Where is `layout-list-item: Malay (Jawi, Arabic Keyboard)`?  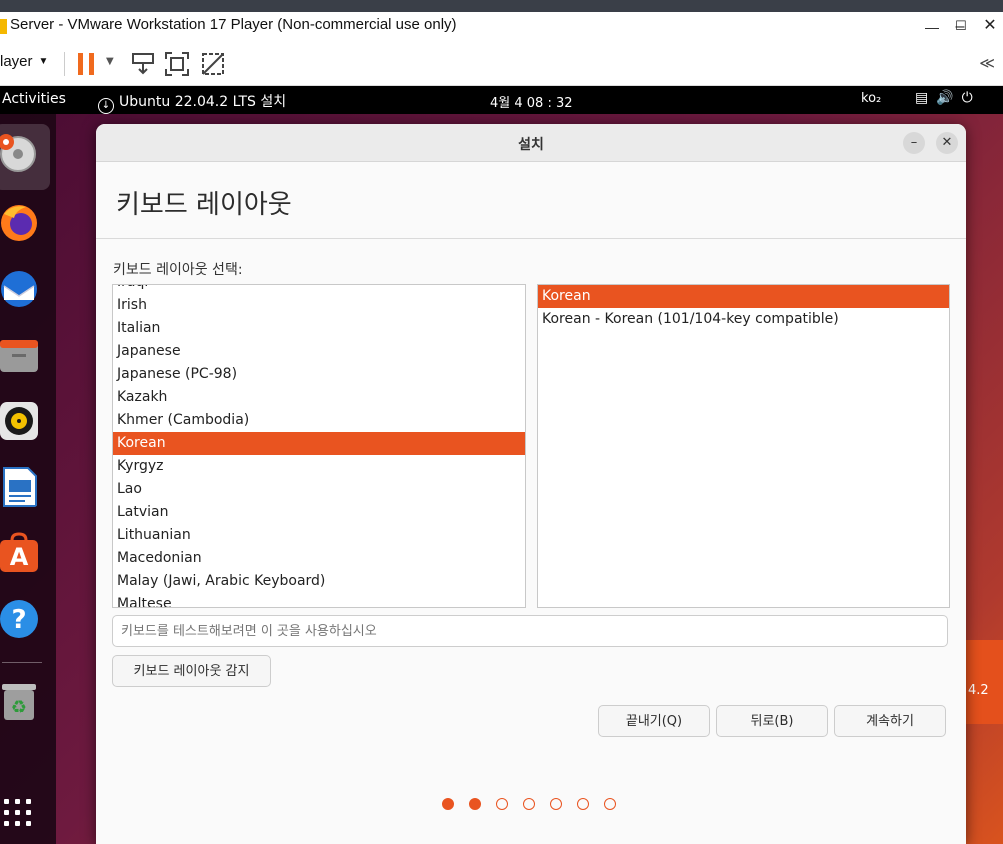 layout-list-item: Malay (Jawi, Arabic Keyboard) is located at coordinates (319, 581).